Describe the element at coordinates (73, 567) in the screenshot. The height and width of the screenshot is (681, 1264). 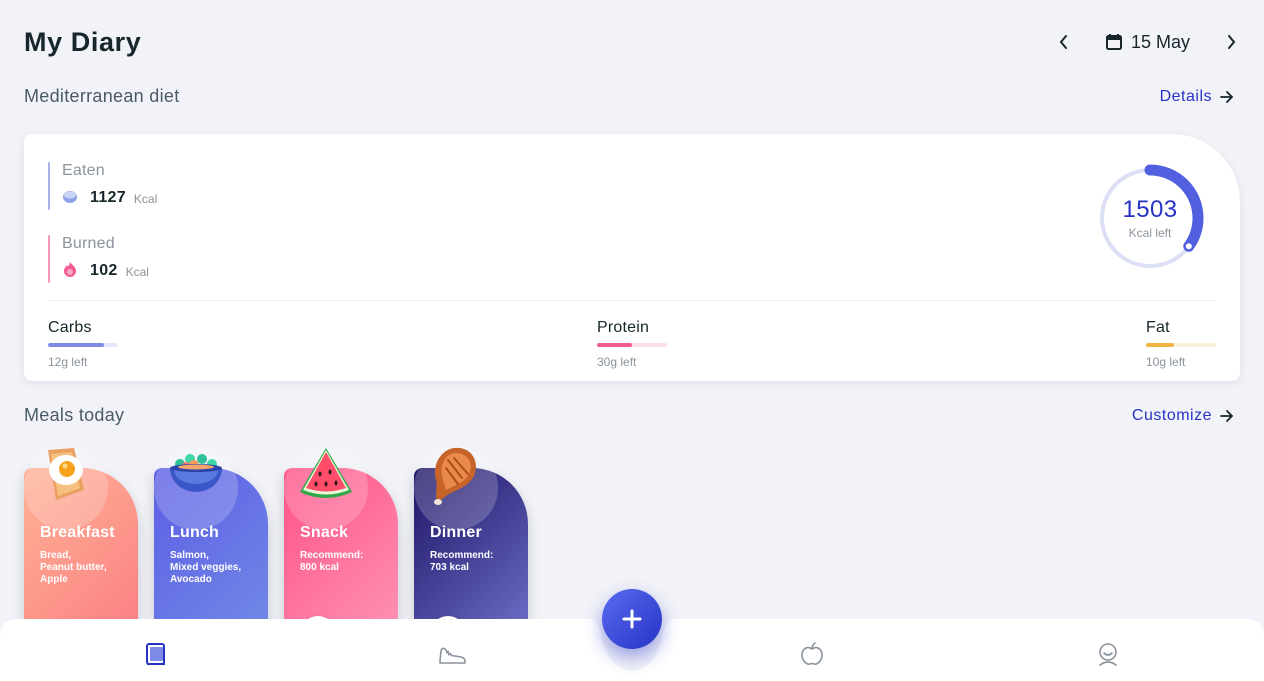
I see `meal-description: Bread, Peanut butter, Apple` at that location.